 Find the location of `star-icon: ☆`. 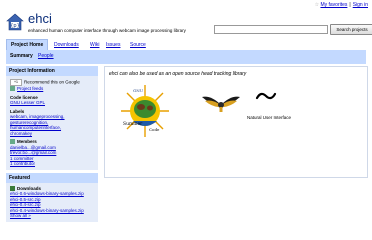

star-icon: ☆ is located at coordinates (317, 5).